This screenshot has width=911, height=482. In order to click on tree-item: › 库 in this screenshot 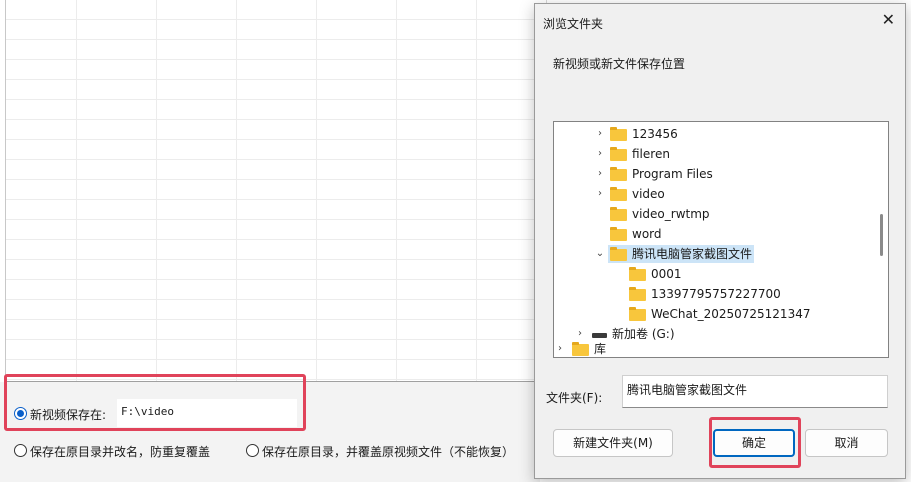, I will do `click(714, 348)`.